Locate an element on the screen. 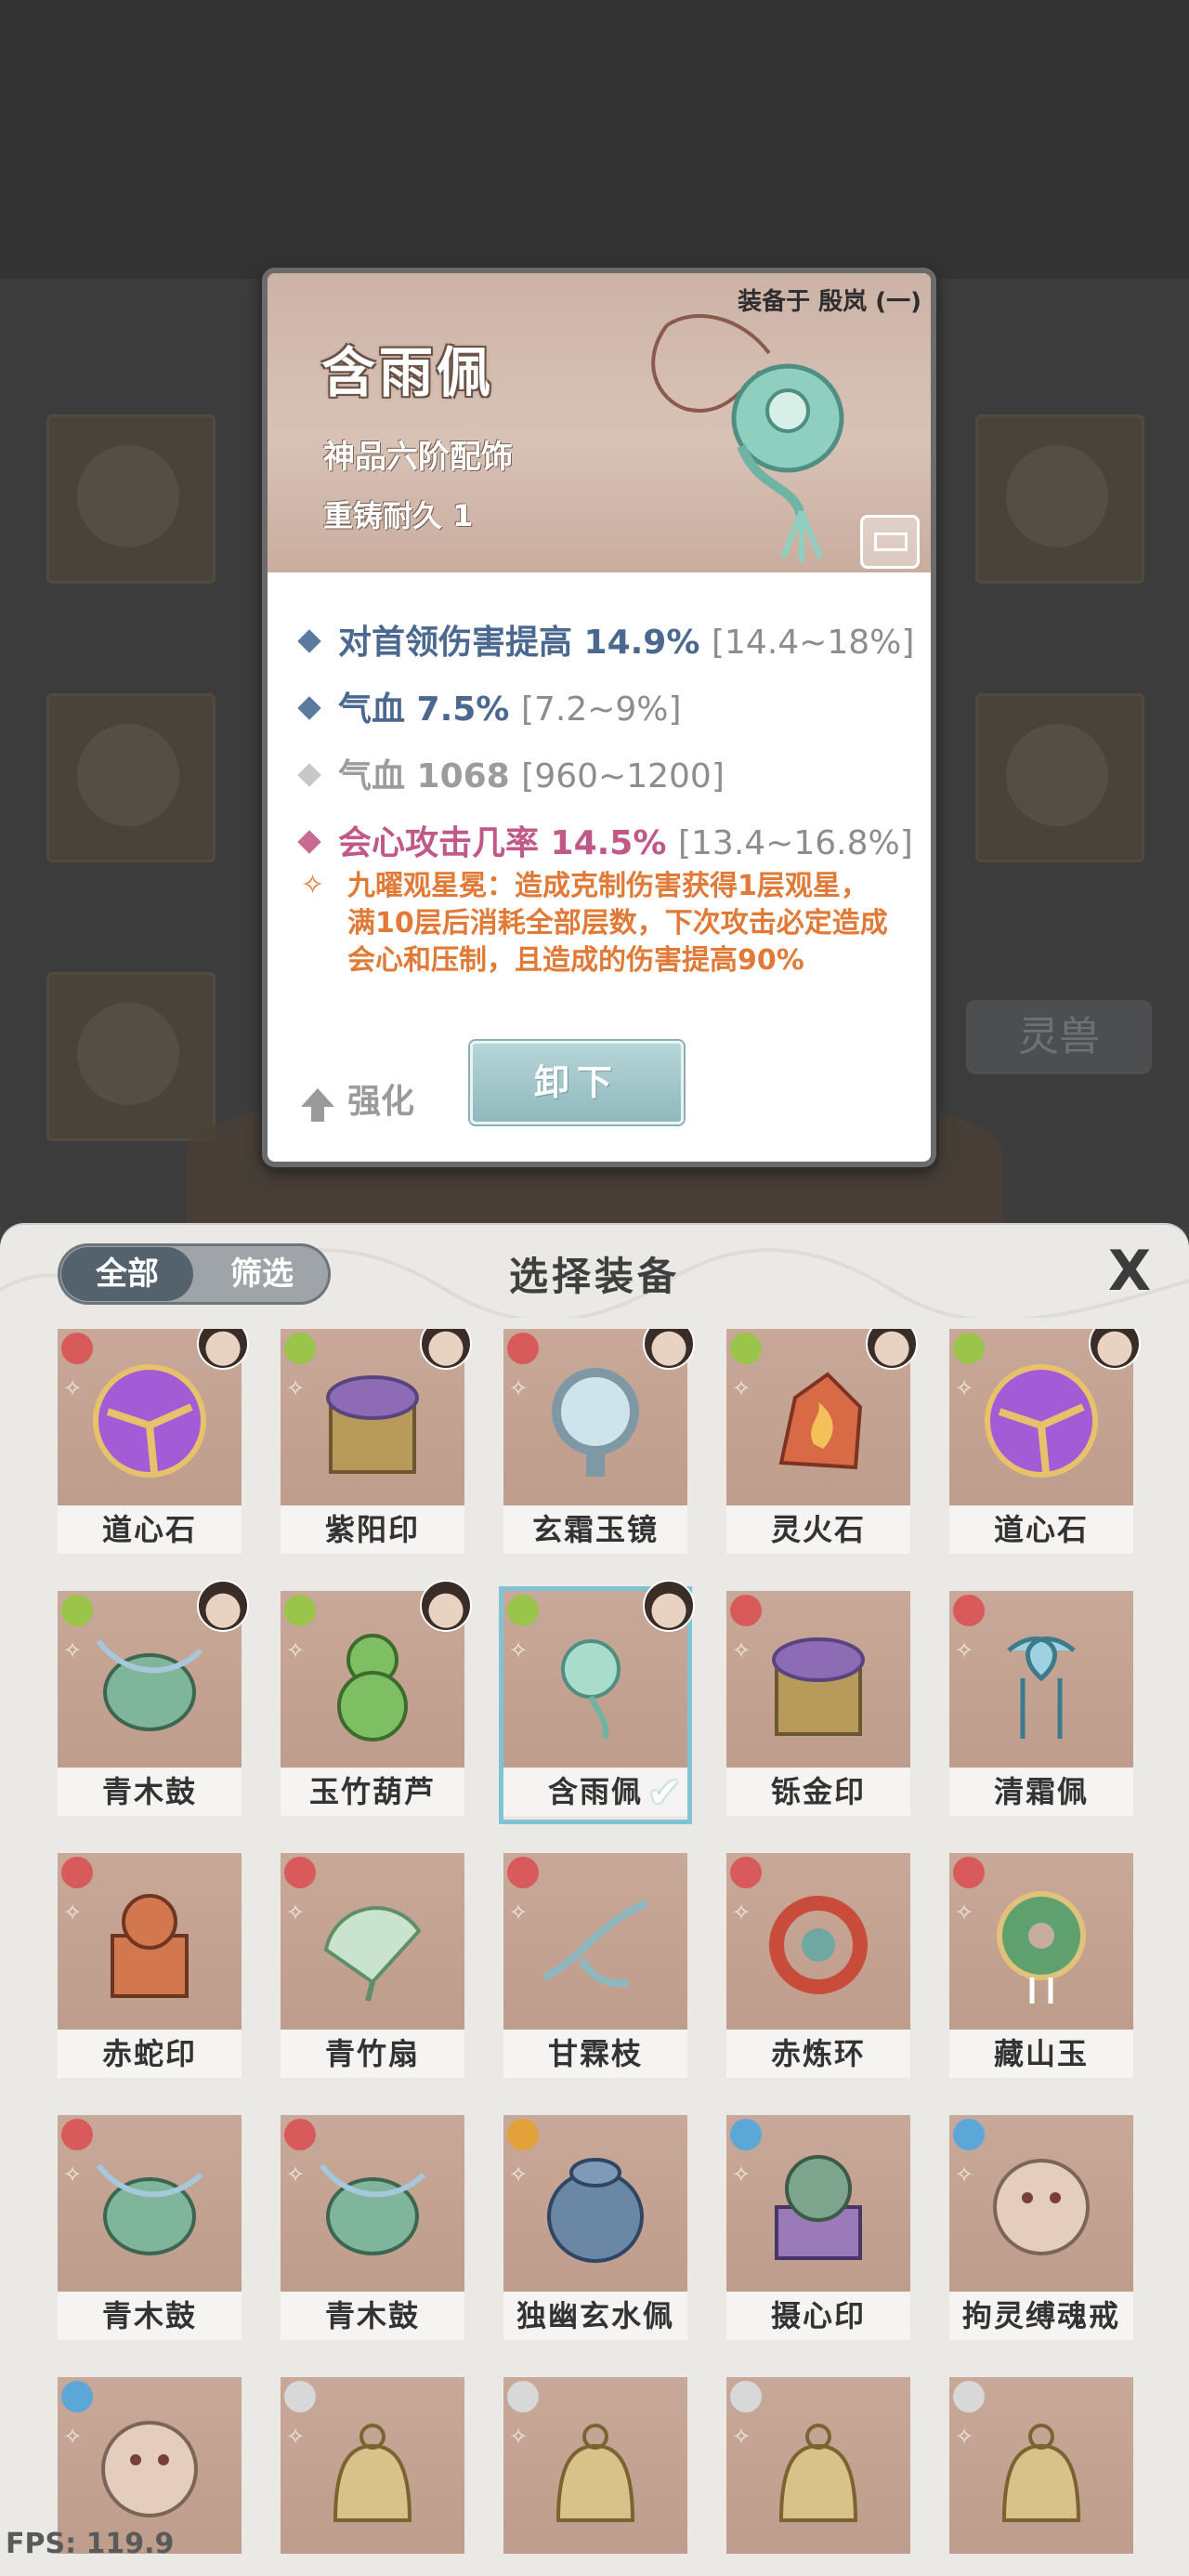  equipment-name: 摄心印 is located at coordinates (818, 2316).